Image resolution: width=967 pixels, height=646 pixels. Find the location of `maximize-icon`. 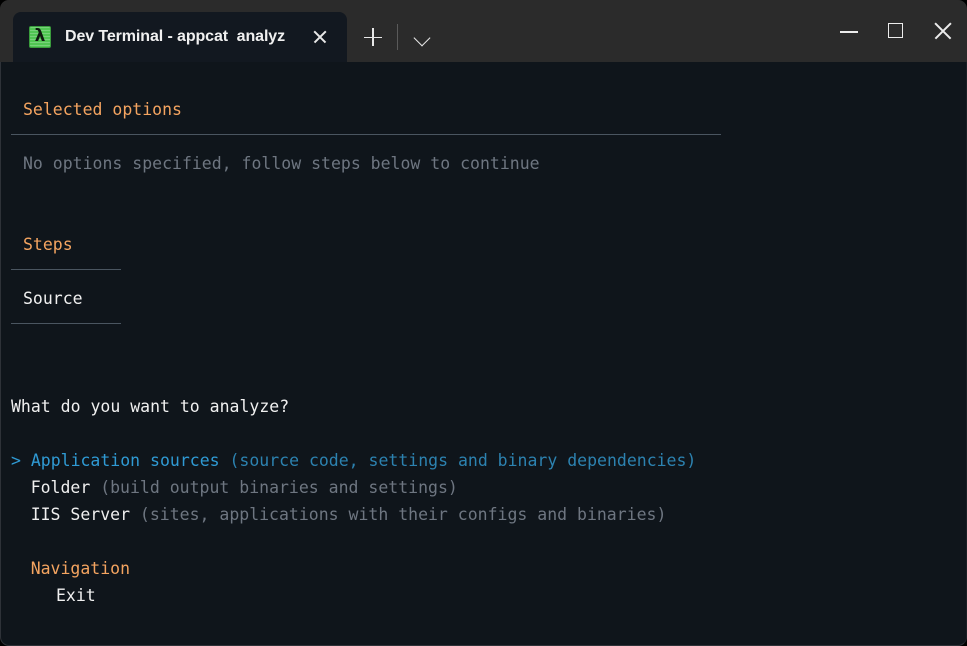

maximize-icon is located at coordinates (896, 31).